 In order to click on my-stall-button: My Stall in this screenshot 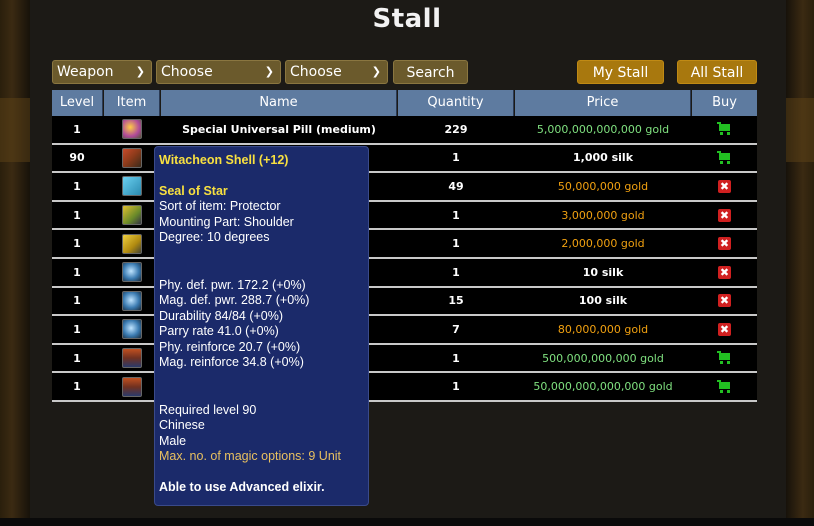, I will do `click(620, 72)`.